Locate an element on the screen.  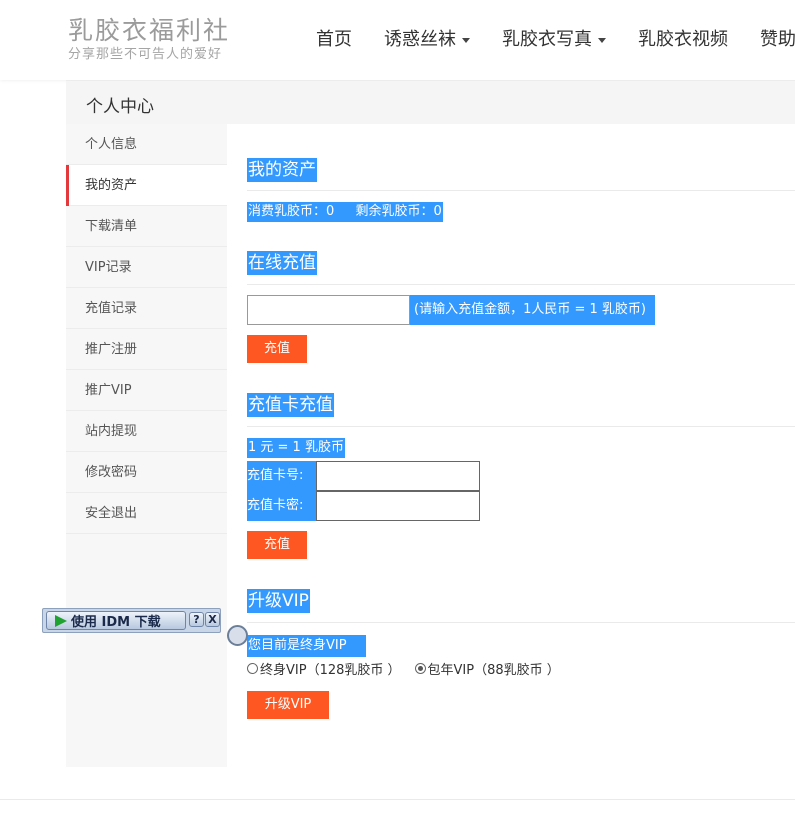
vip-options: 终身VIP（128乳胶币 ） 包年VIP（88乳胶币 ） is located at coordinates (410, 668).